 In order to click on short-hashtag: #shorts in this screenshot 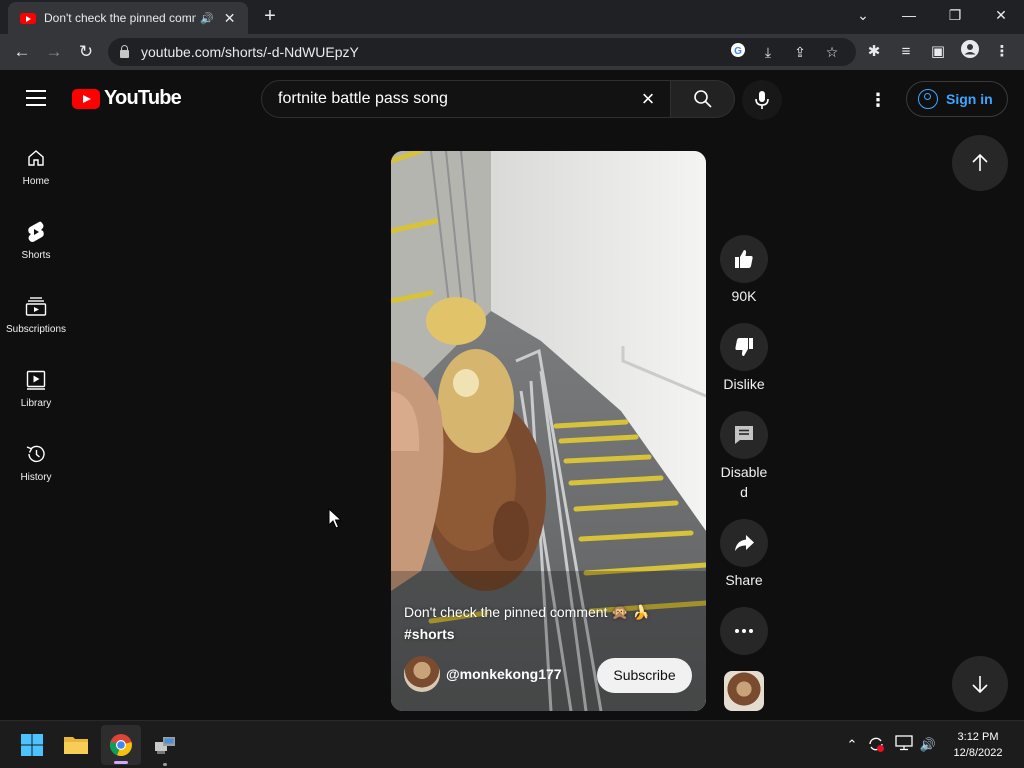, I will do `click(549, 634)`.